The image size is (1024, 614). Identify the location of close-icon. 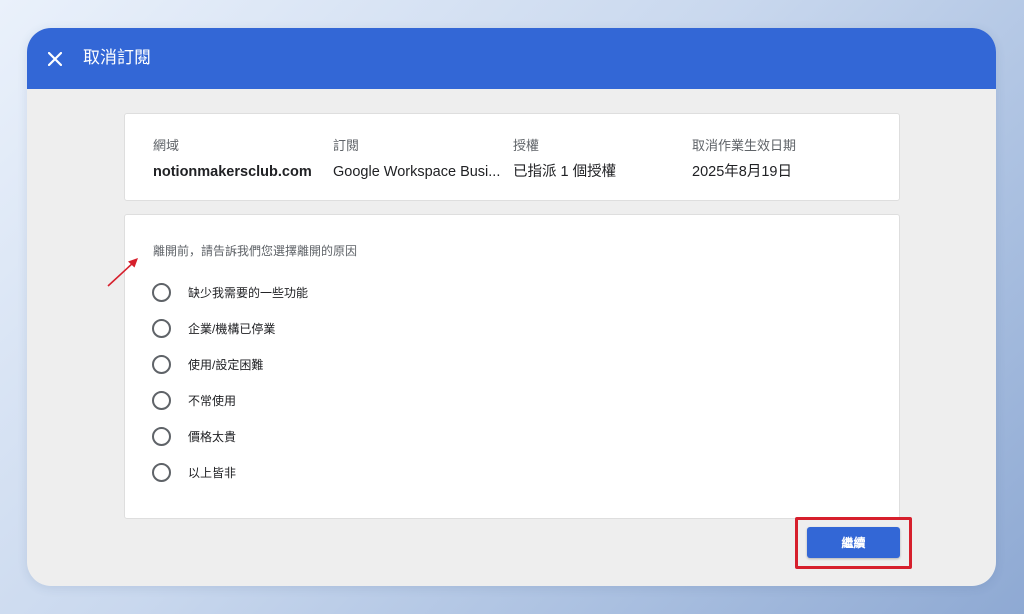
(55, 59).